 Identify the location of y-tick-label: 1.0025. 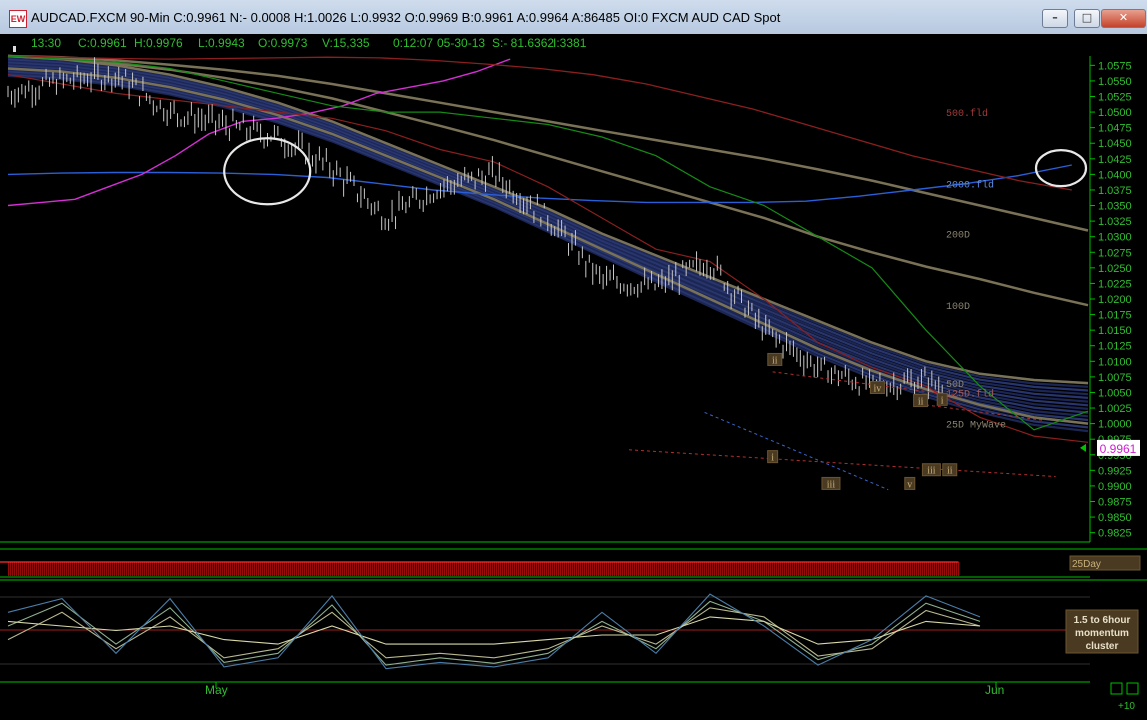
(1115, 409).